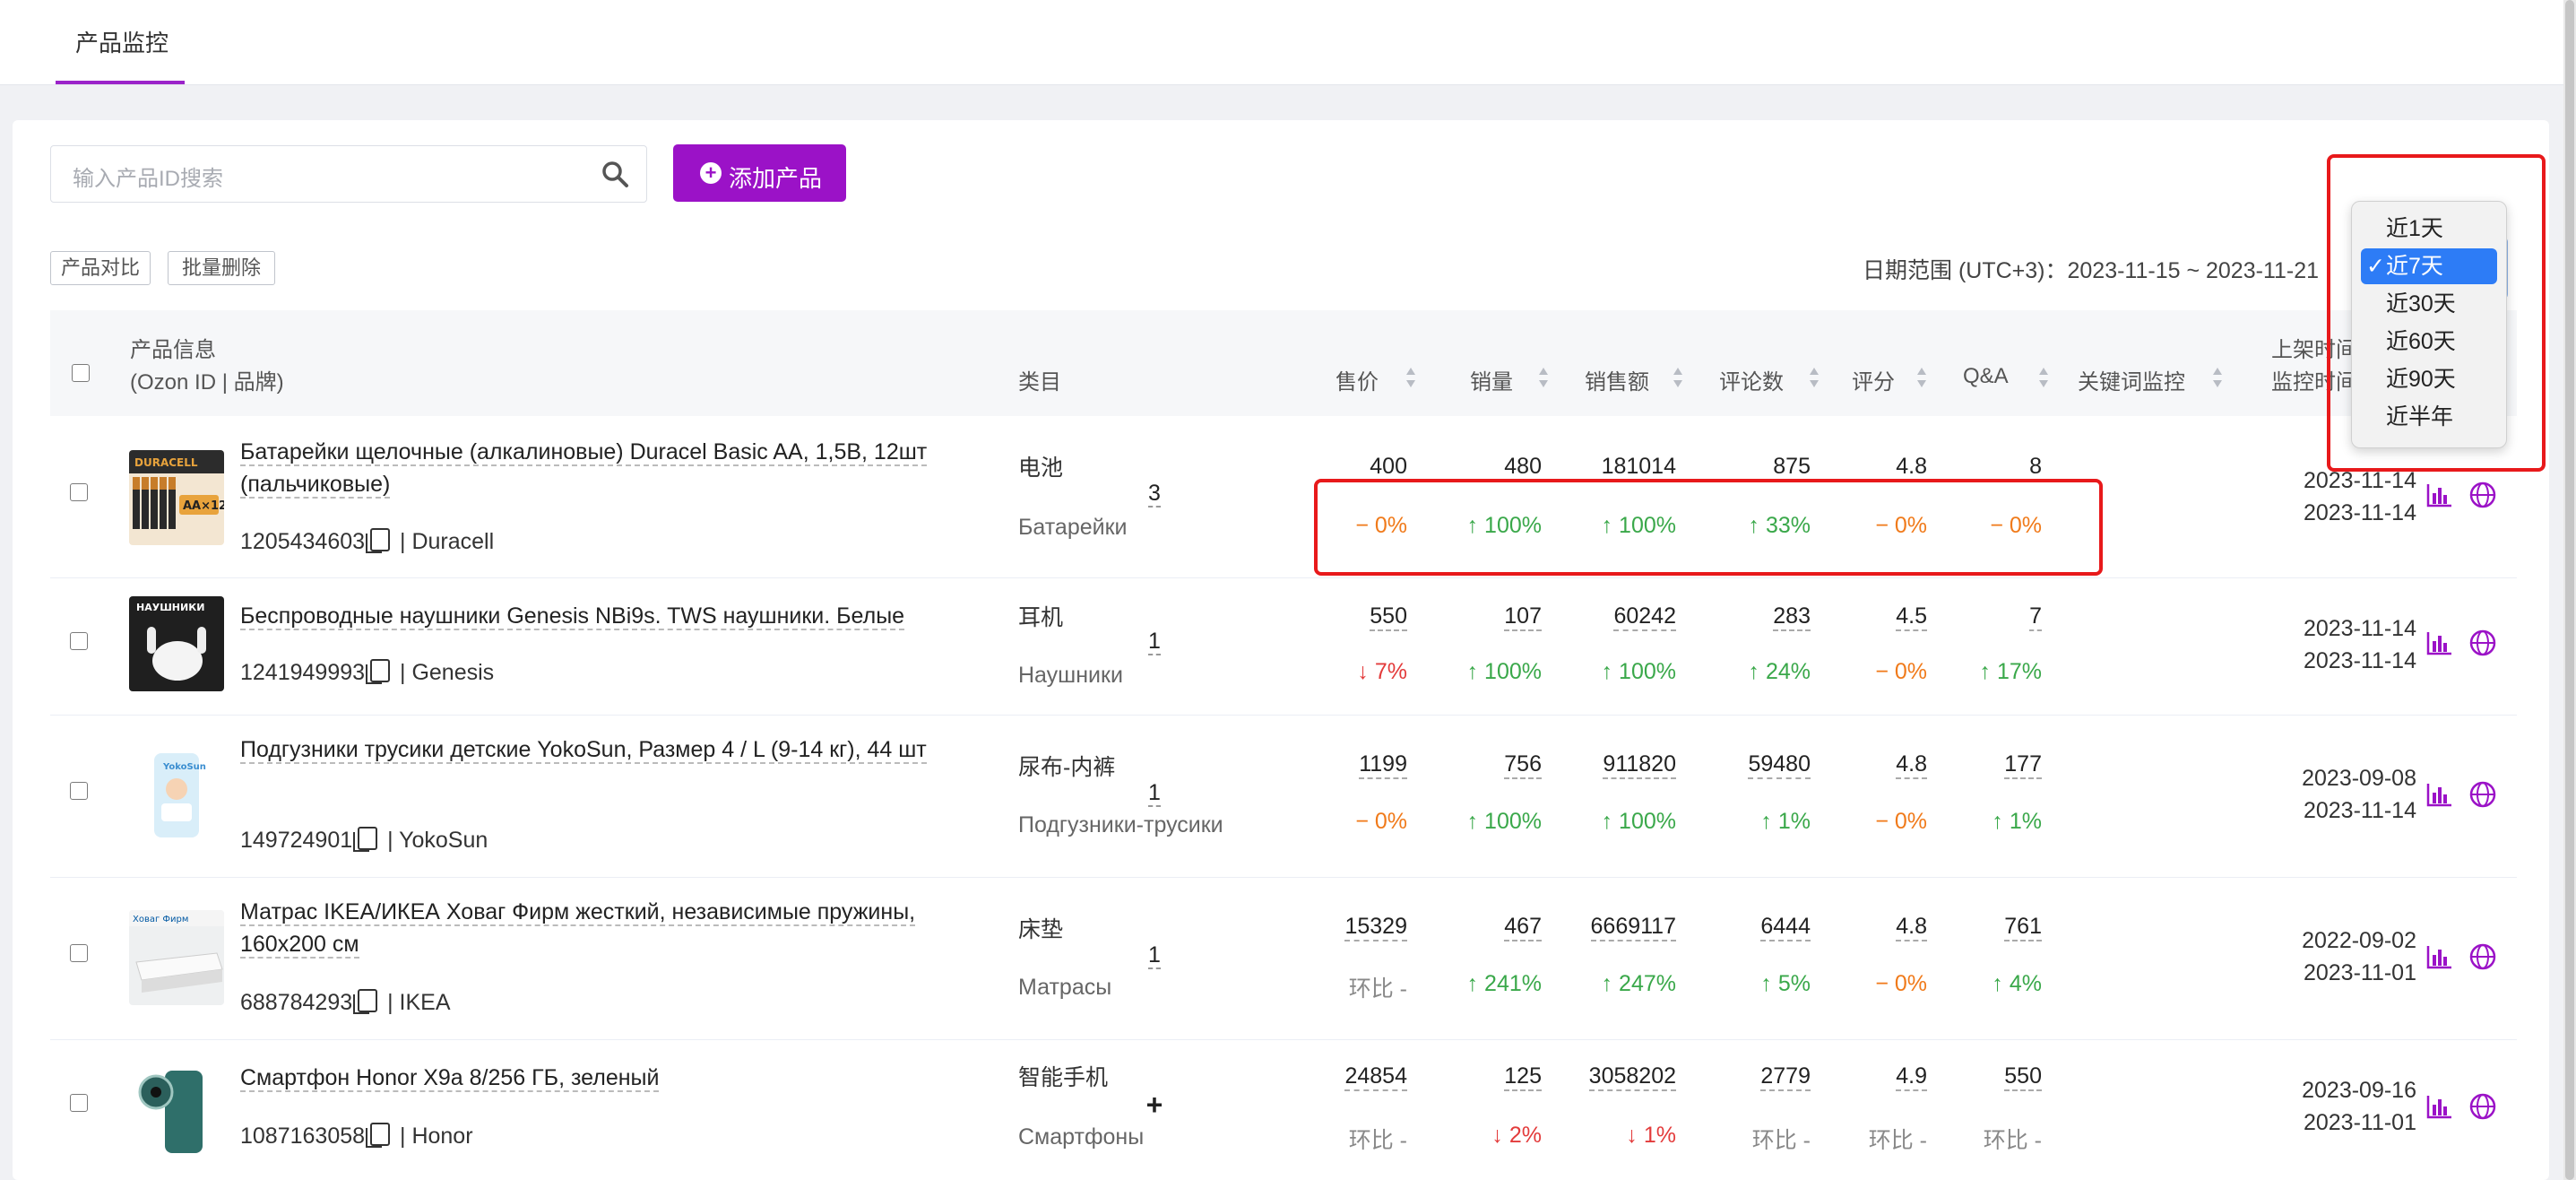 This screenshot has height=1180, width=2576. I want to click on tab-product-monitor: 产品监控, so click(120, 42).